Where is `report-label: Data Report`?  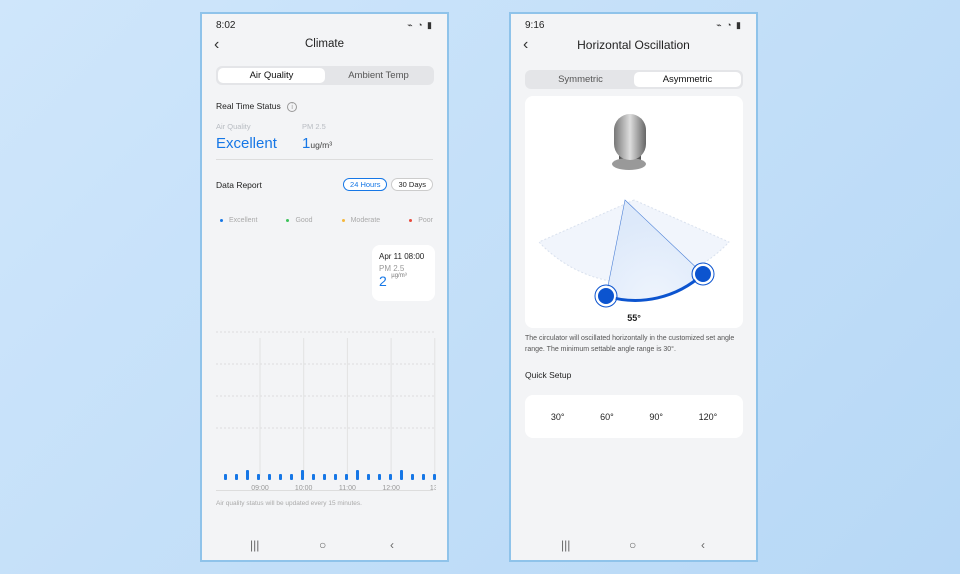 report-label: Data Report is located at coordinates (239, 185).